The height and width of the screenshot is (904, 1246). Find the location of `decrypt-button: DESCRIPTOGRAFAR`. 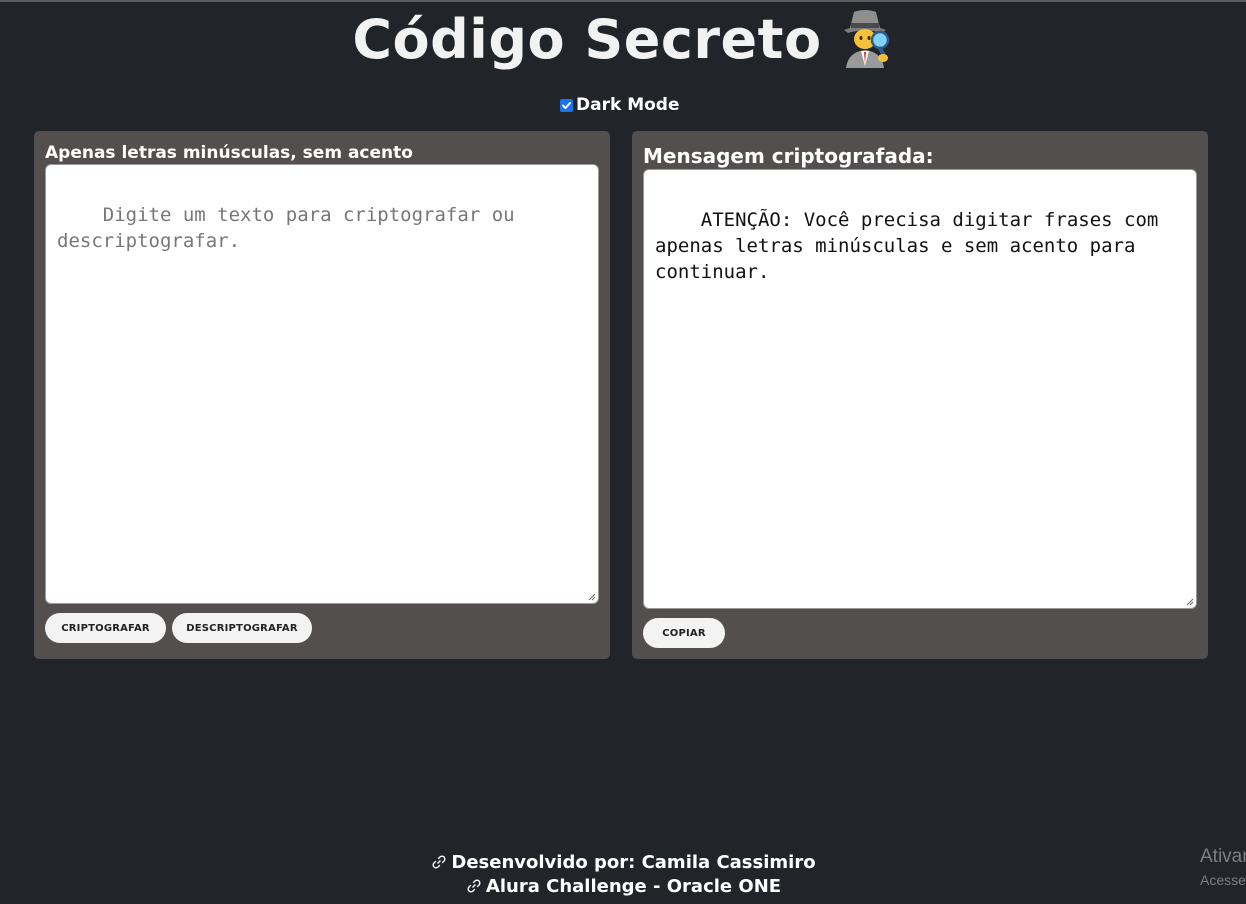

decrypt-button: DESCRIPTOGRAFAR is located at coordinates (242, 628).